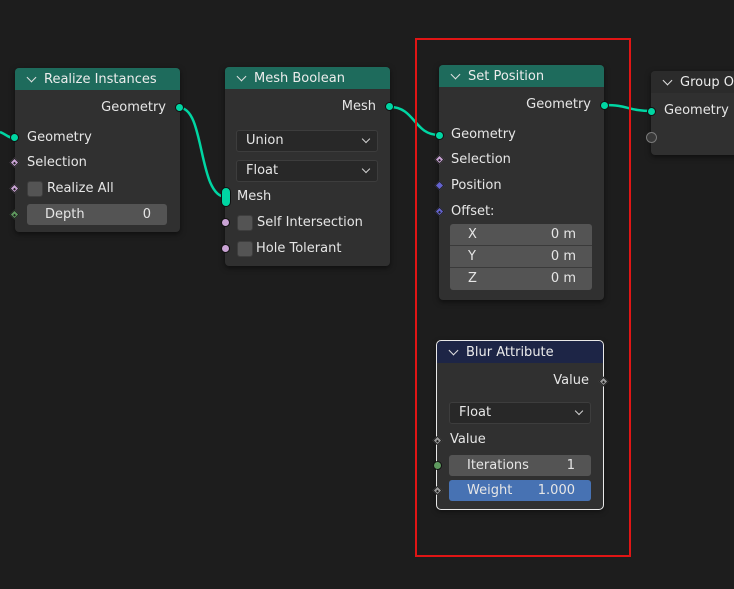 The height and width of the screenshot is (589, 734). I want to click on offset-y-field: Y 0 m, so click(521, 257).